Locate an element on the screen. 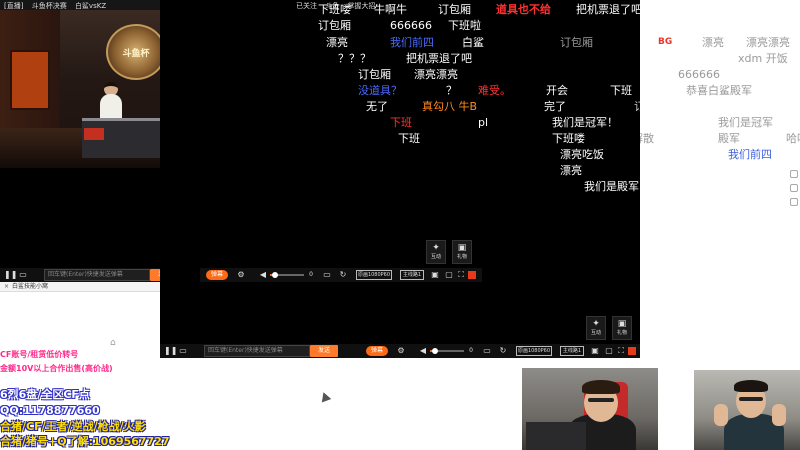 The height and width of the screenshot is (450, 800). right-side-tools is located at coordinates (795, 200).